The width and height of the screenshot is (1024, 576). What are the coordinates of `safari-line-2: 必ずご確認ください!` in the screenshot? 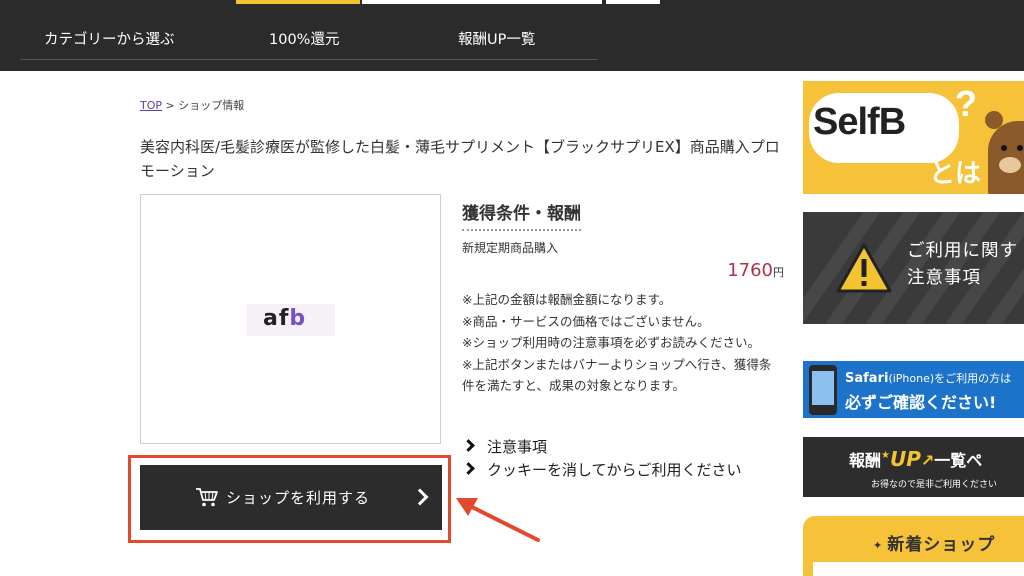 It's located at (921, 402).